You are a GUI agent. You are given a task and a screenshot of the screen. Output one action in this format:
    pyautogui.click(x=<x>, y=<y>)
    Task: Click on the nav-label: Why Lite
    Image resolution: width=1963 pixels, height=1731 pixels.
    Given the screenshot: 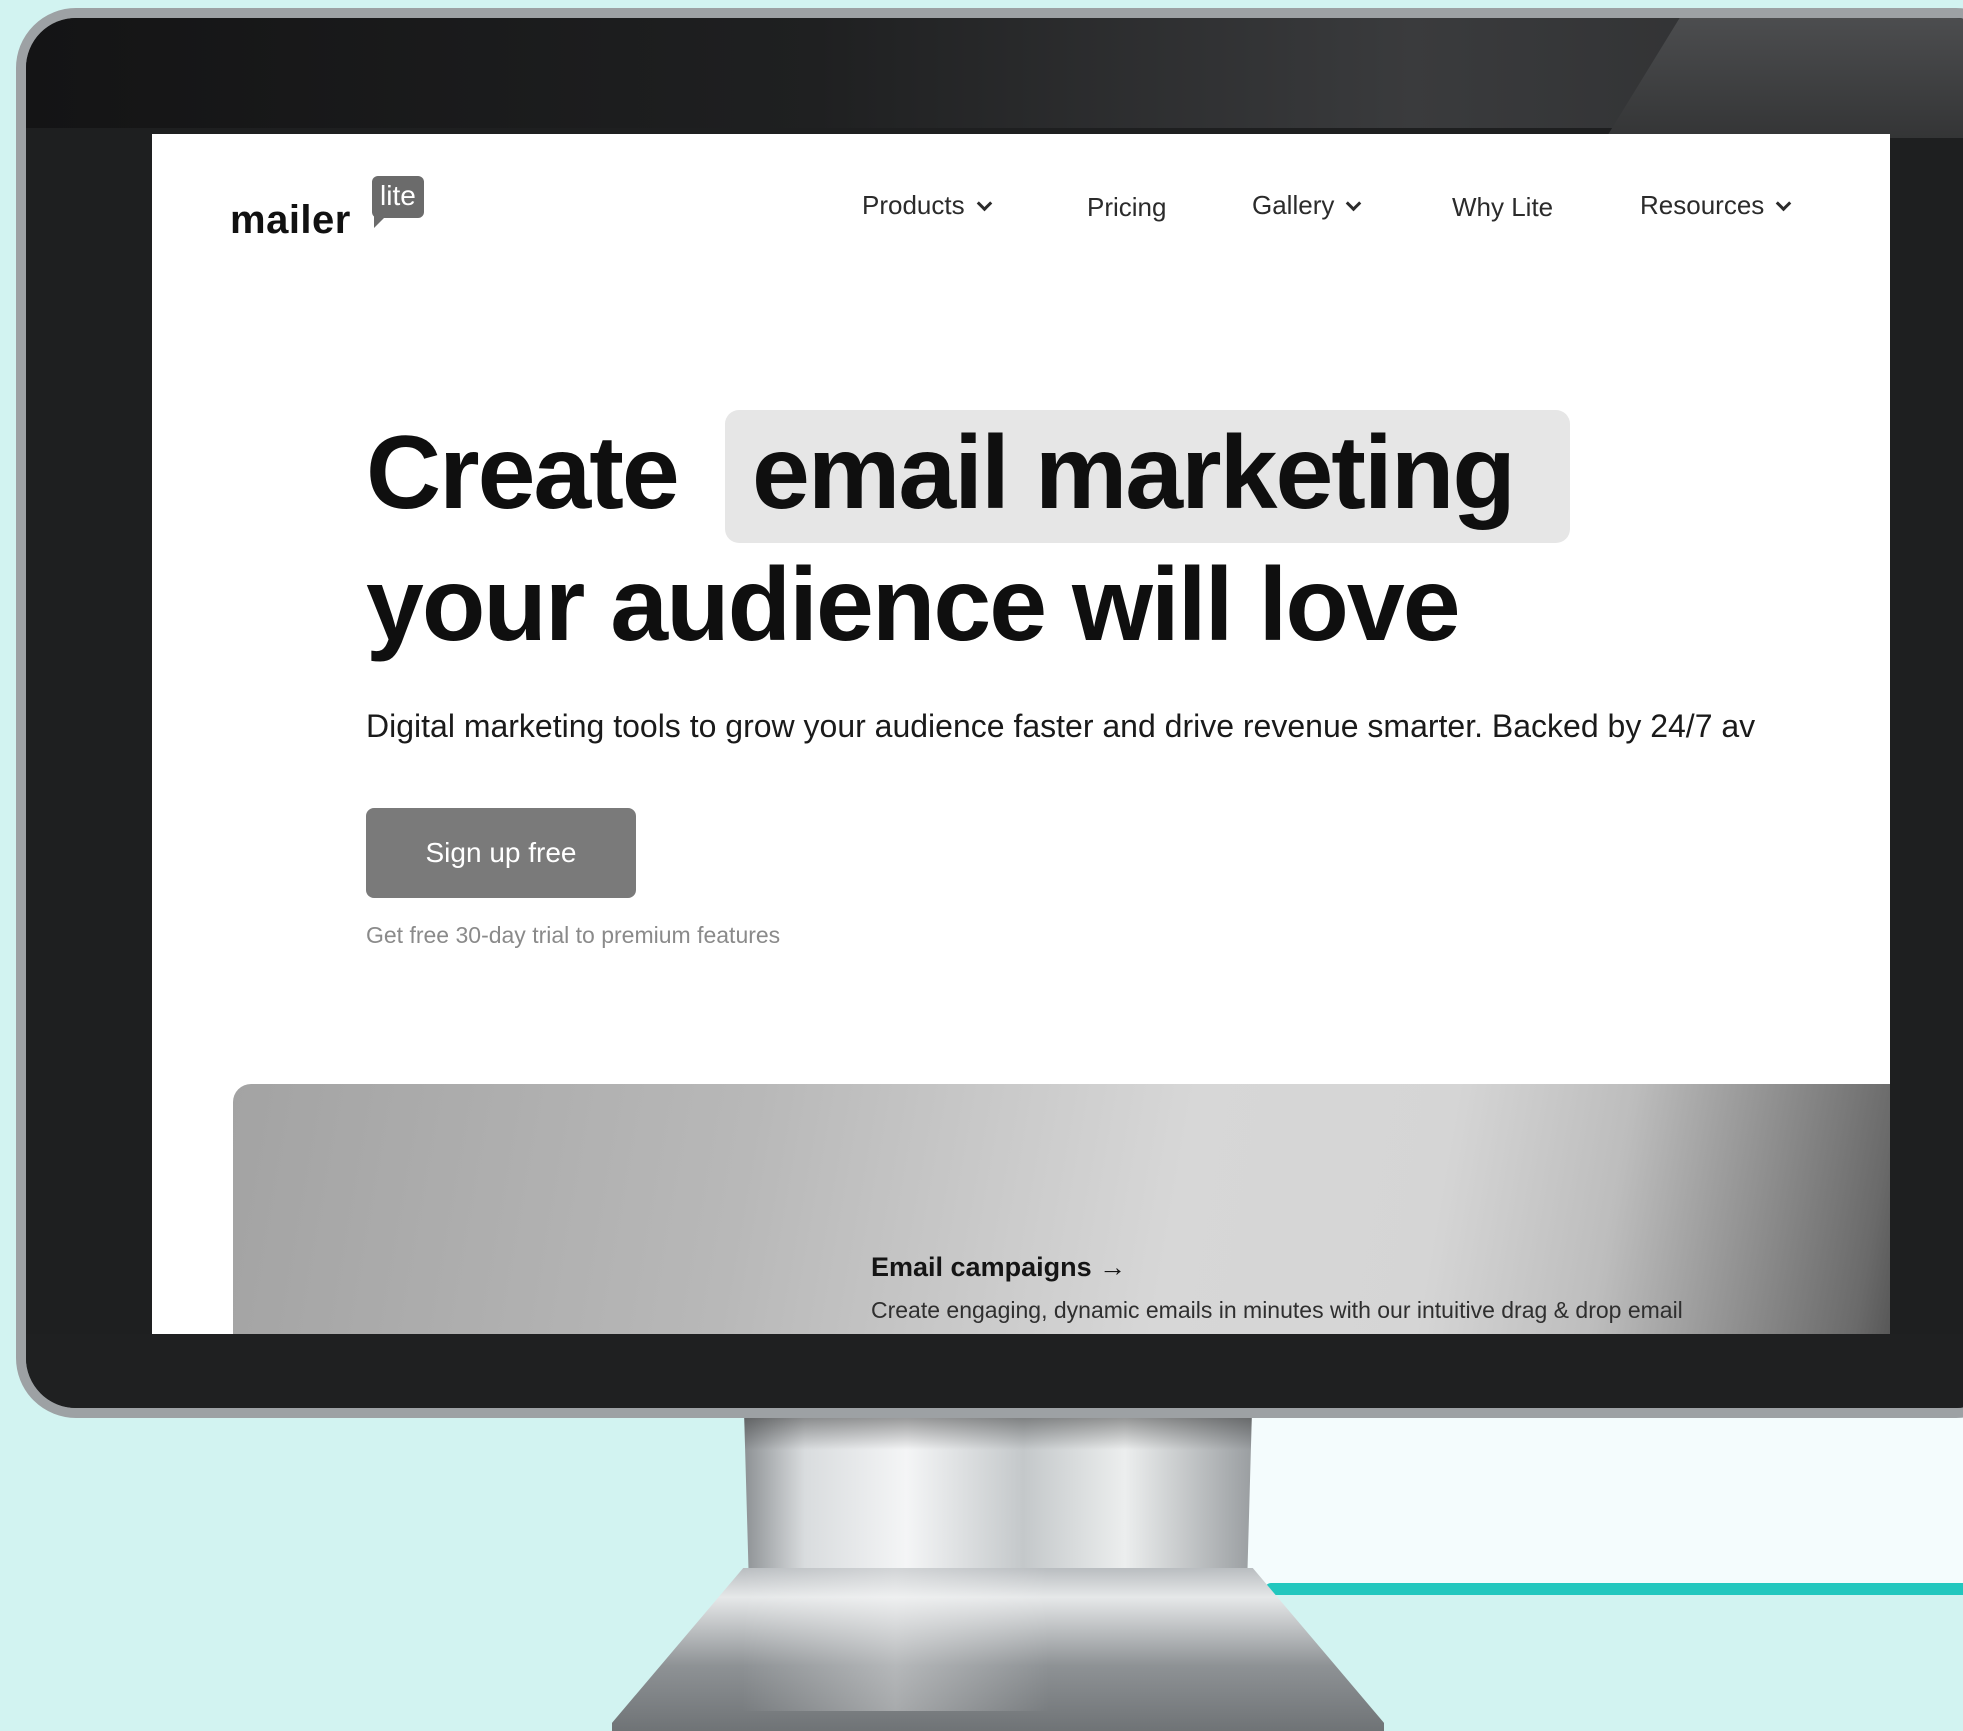 What is the action you would take?
    pyautogui.click(x=1503, y=207)
    